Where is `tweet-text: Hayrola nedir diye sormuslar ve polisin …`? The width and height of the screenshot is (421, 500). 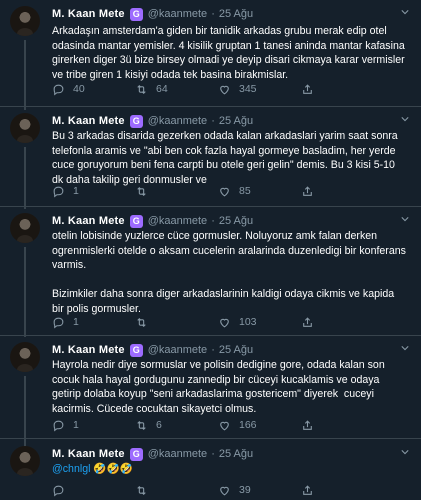 tweet-text: Hayrola nedir diye sormuslar ve polisin … is located at coordinates (220, 387).